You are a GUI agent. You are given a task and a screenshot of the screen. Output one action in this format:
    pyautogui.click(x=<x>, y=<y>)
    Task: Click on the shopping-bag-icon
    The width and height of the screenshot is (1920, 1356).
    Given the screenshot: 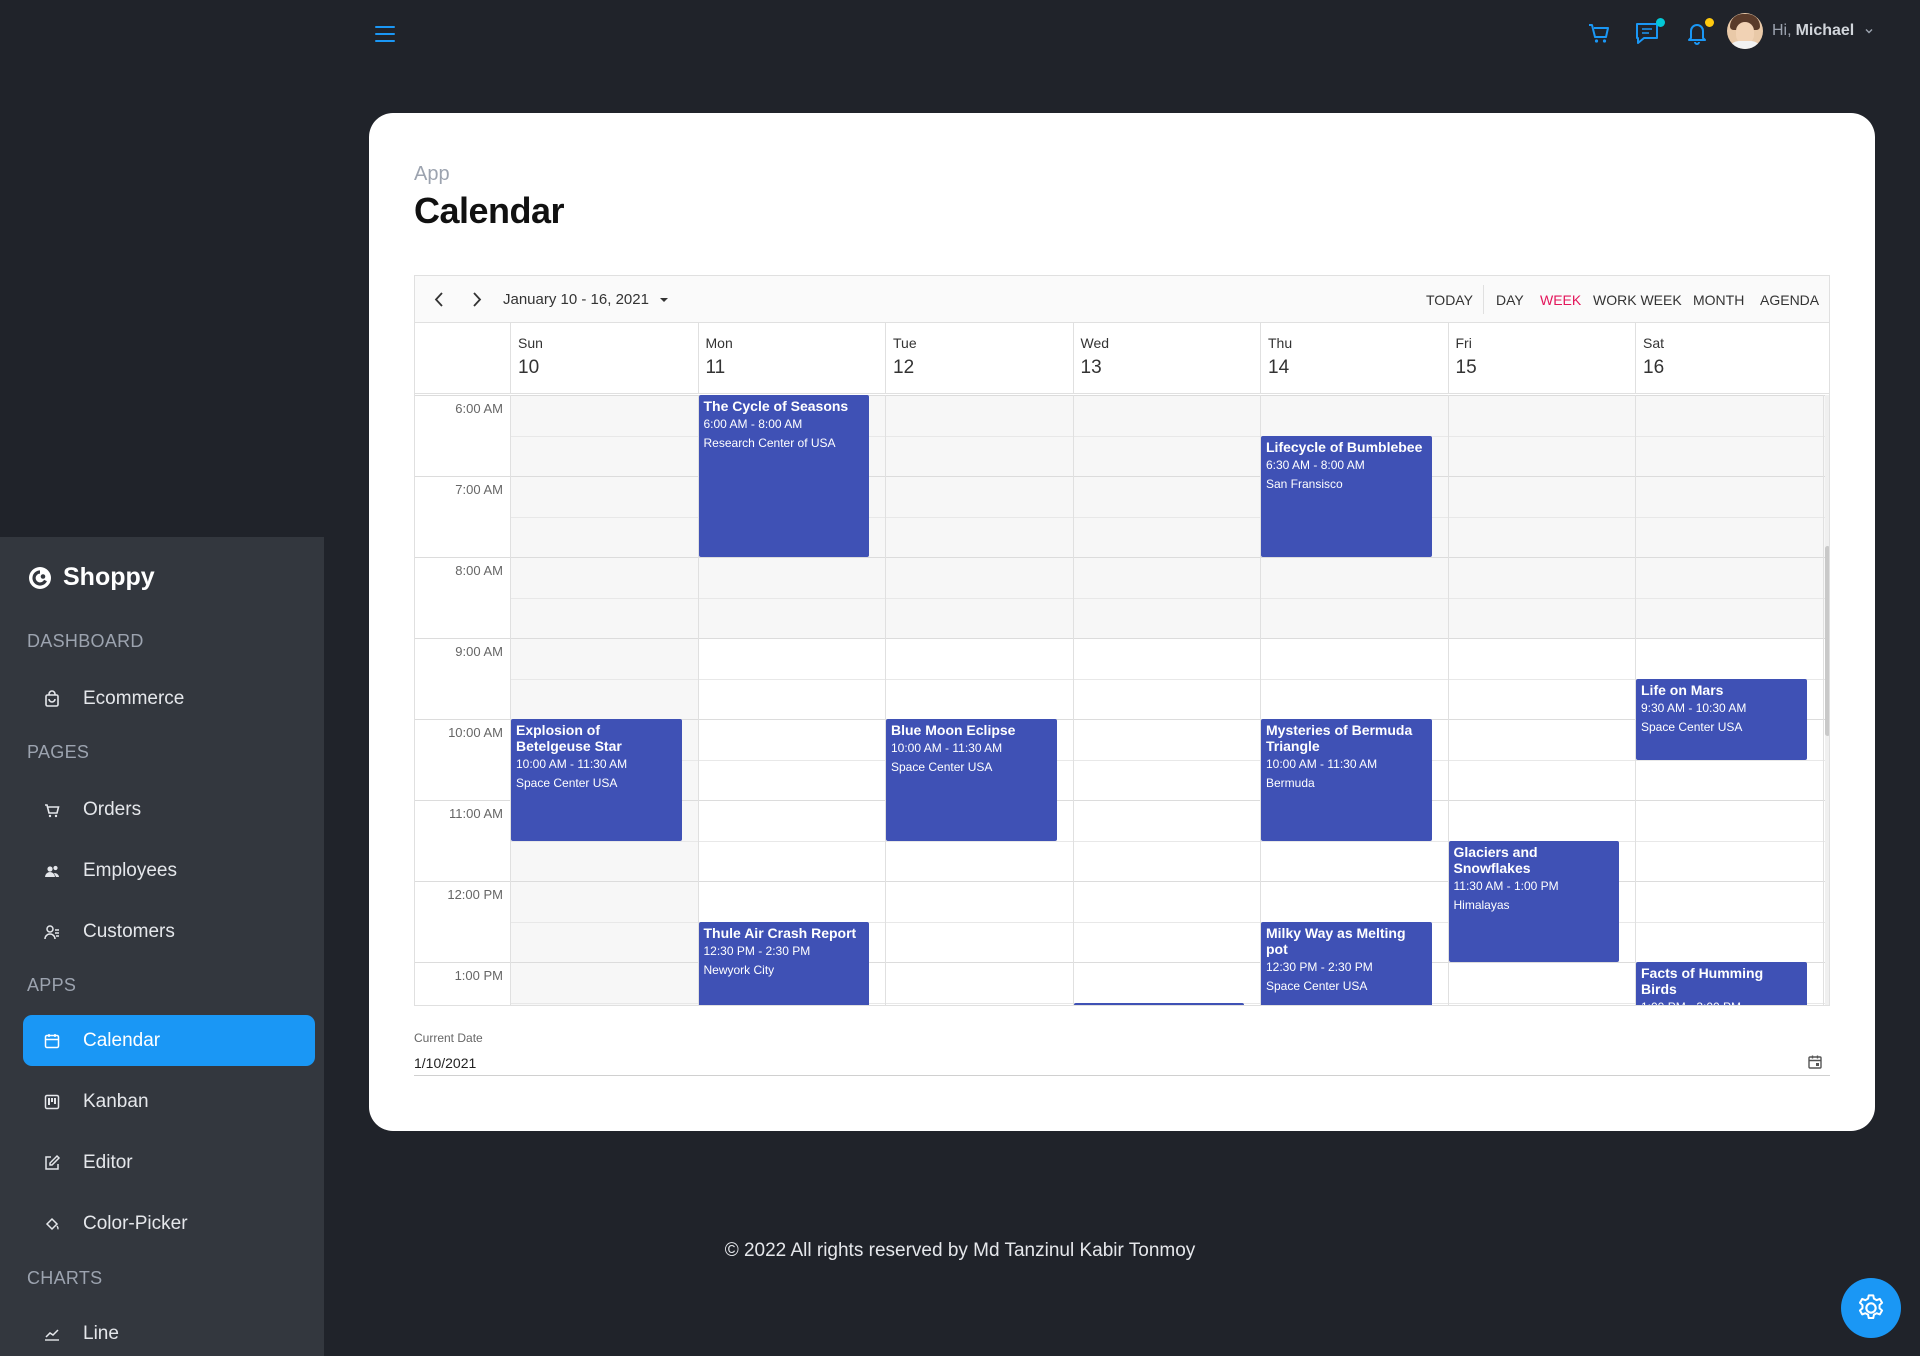 What is the action you would take?
    pyautogui.click(x=52, y=698)
    